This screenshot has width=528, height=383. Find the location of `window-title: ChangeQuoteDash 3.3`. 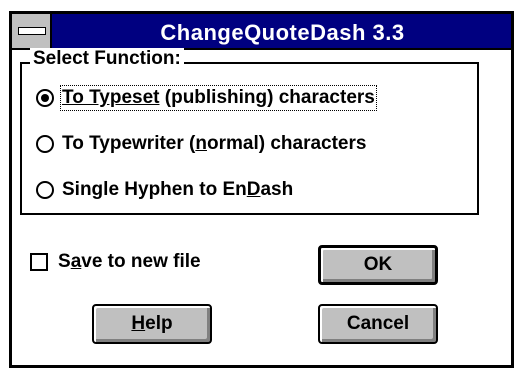

window-title: ChangeQuoteDash 3.3 is located at coordinates (282, 32).